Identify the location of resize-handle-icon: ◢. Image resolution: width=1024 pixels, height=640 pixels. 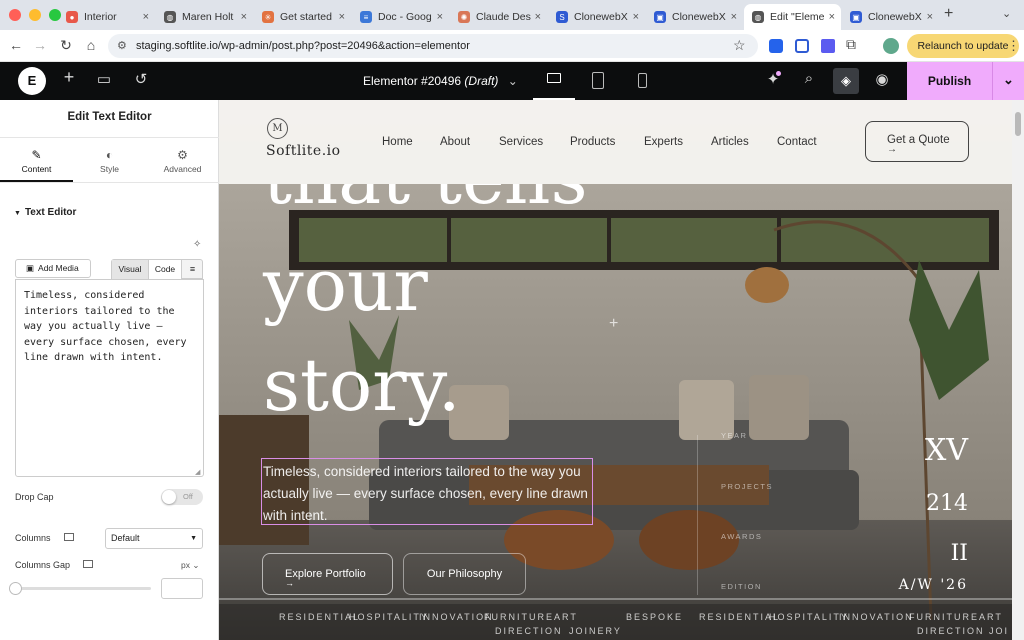
(197, 472).